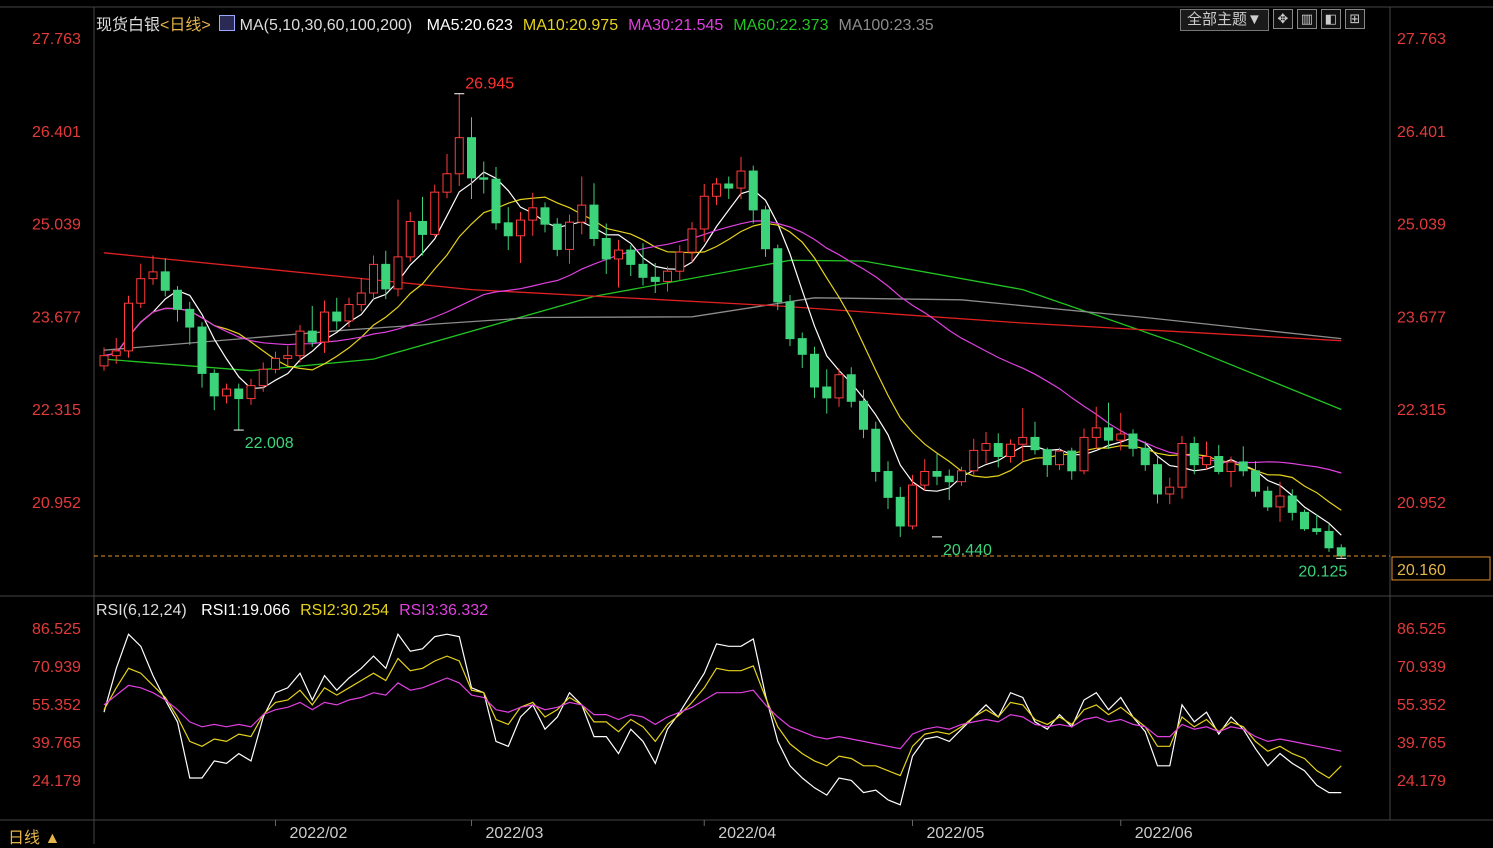 The width and height of the screenshot is (1493, 848). What do you see at coordinates (56, 225) in the screenshot?
I see `y-tick-left-2: 25.039` at bounding box center [56, 225].